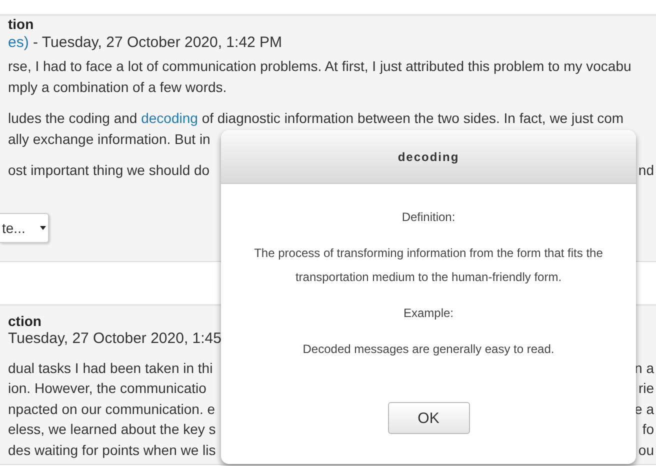 The image size is (656, 466). What do you see at coordinates (429, 418) in the screenshot?
I see `ok-button: OK` at bounding box center [429, 418].